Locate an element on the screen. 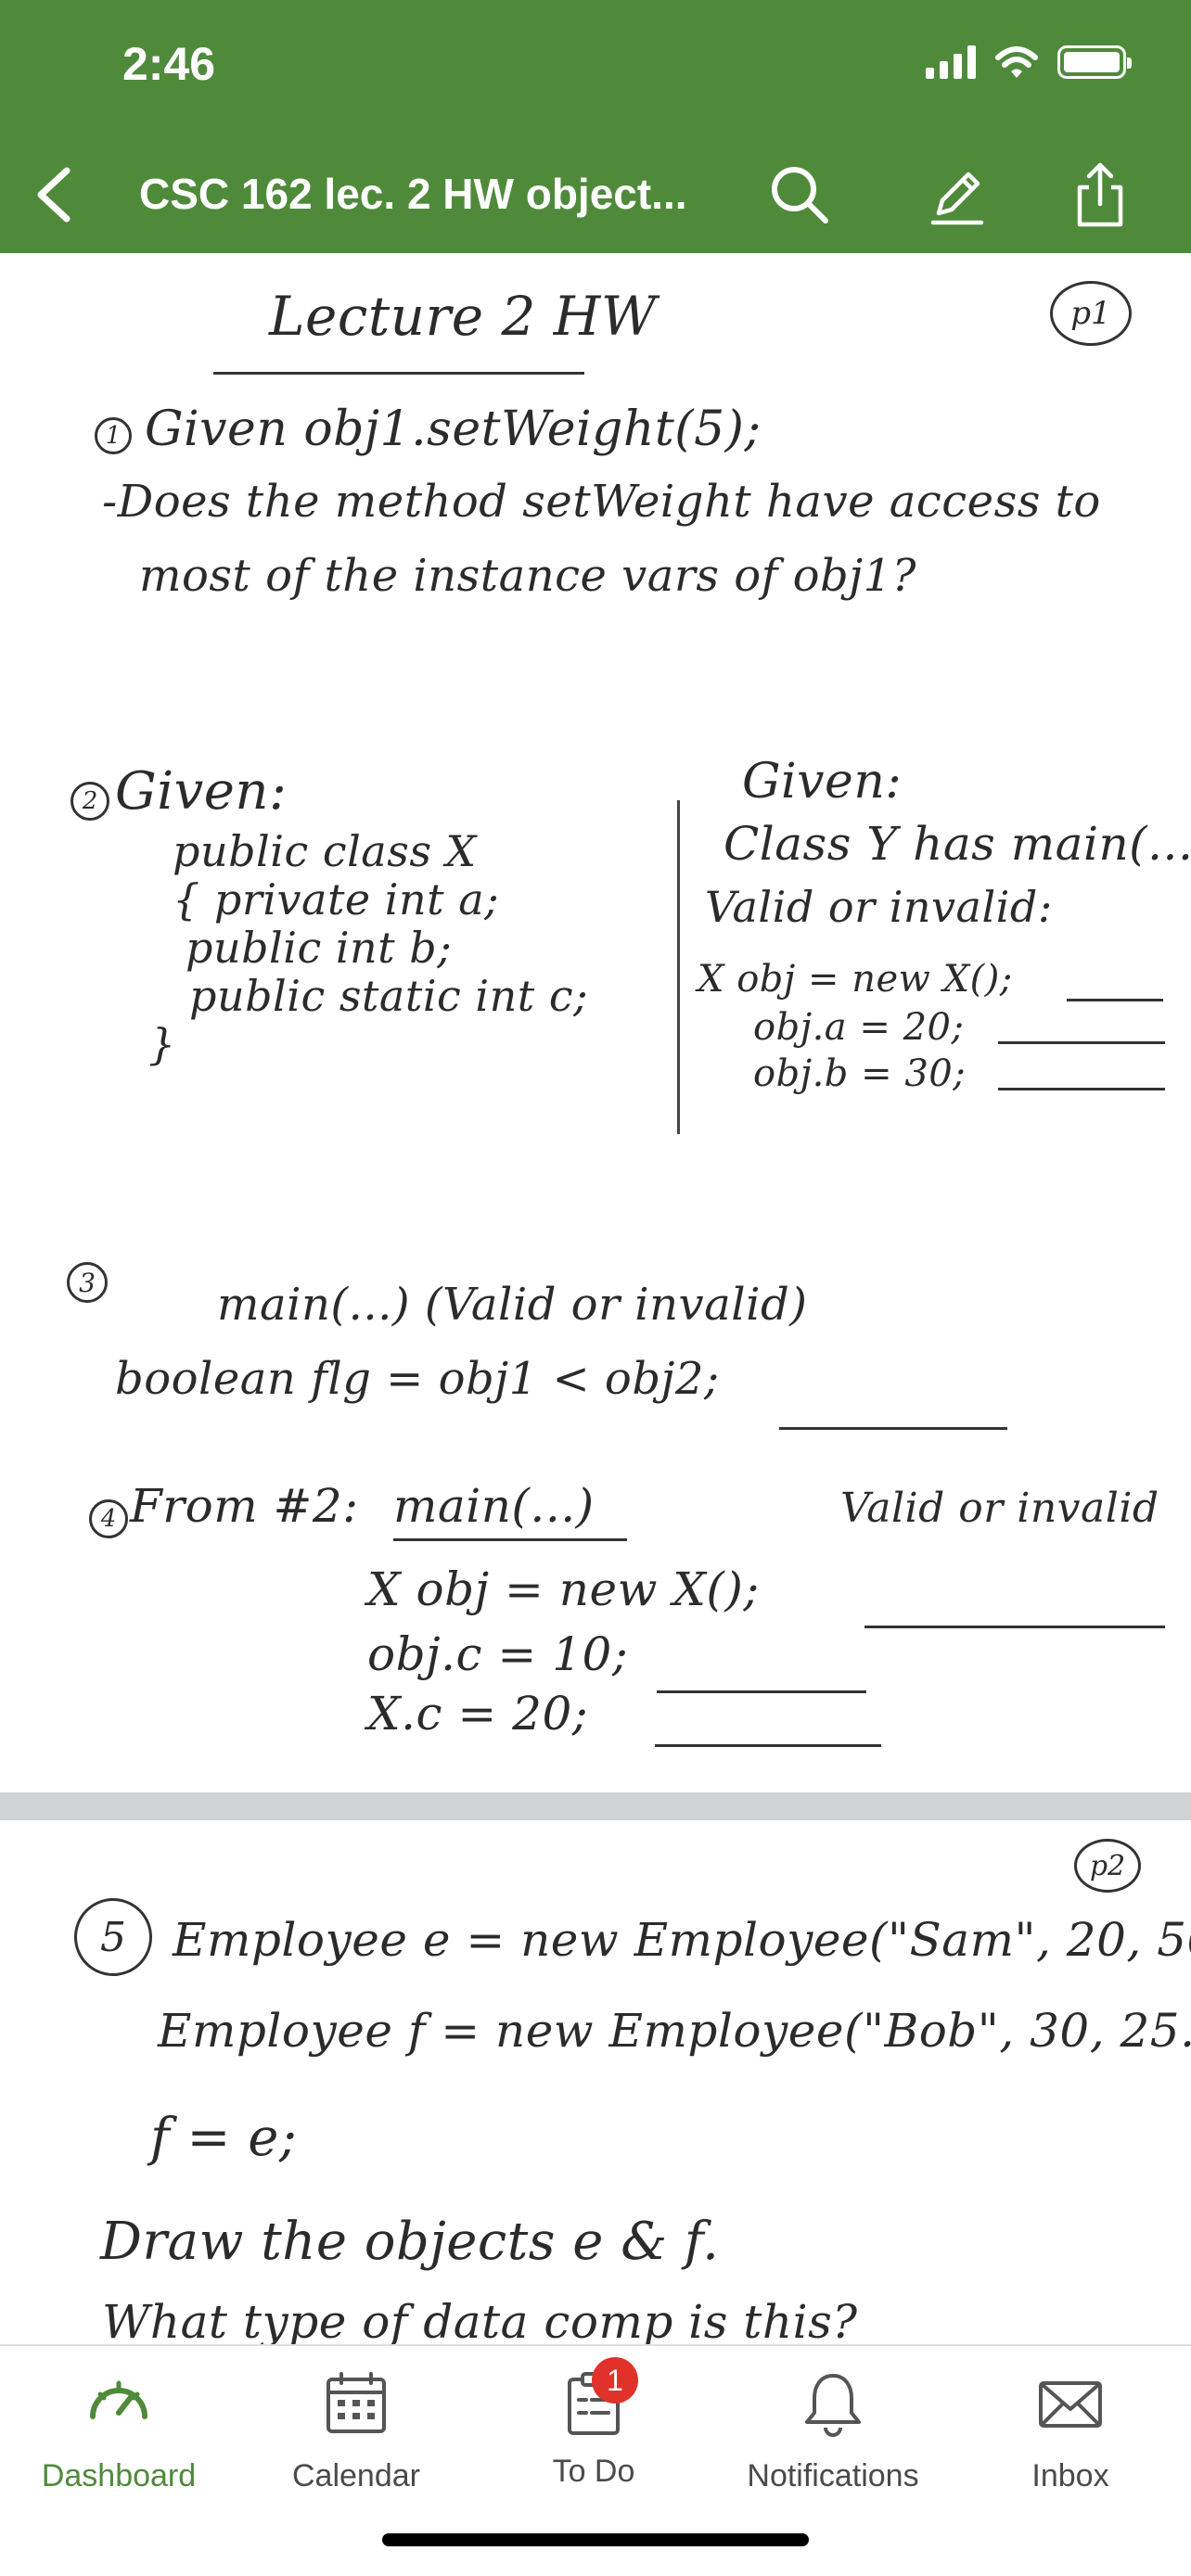 The height and width of the screenshot is (2576, 1191). q2-line-1: X obj = new X(); is located at coordinates (855, 979).